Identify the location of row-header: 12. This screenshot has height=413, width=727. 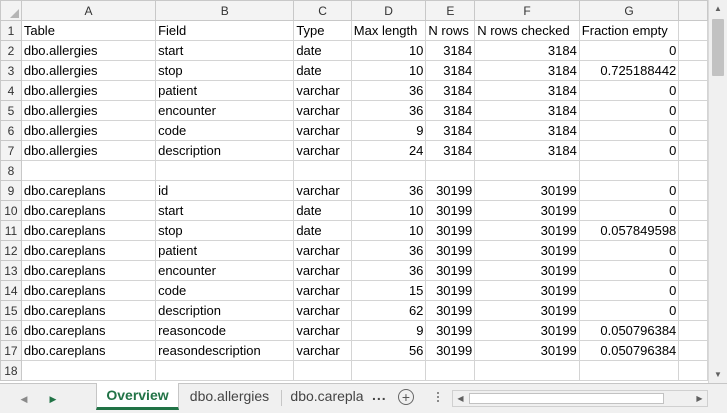
(11, 250).